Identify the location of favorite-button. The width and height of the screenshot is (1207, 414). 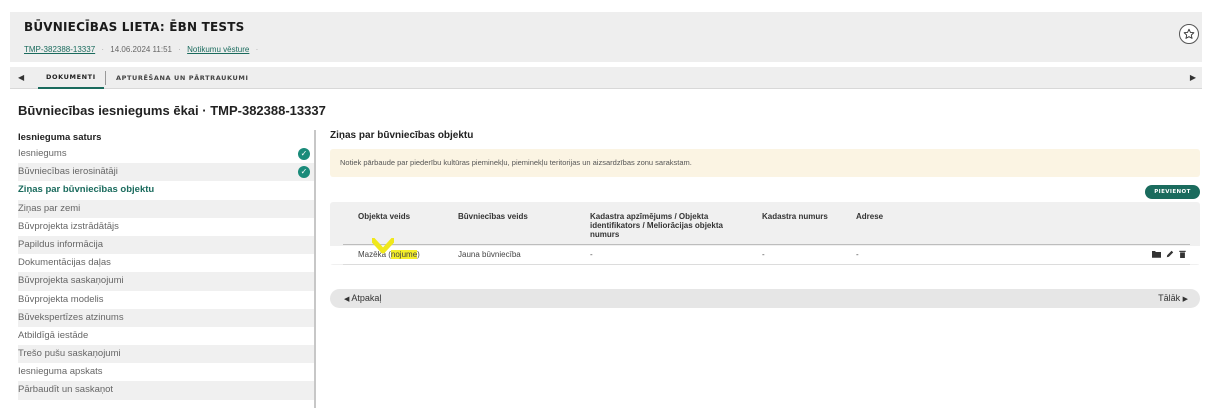
(1189, 34).